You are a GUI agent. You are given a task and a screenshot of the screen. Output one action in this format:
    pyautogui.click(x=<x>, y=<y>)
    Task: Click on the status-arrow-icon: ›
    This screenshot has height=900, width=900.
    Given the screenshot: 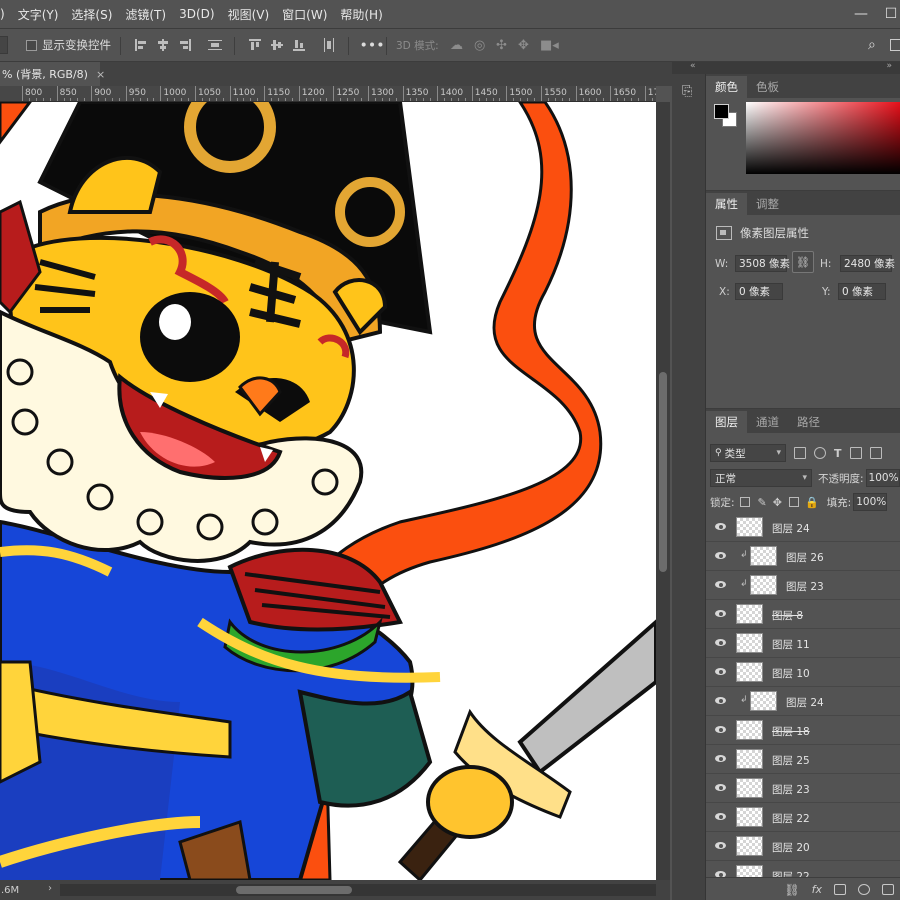 What is the action you would take?
    pyautogui.click(x=50, y=888)
    